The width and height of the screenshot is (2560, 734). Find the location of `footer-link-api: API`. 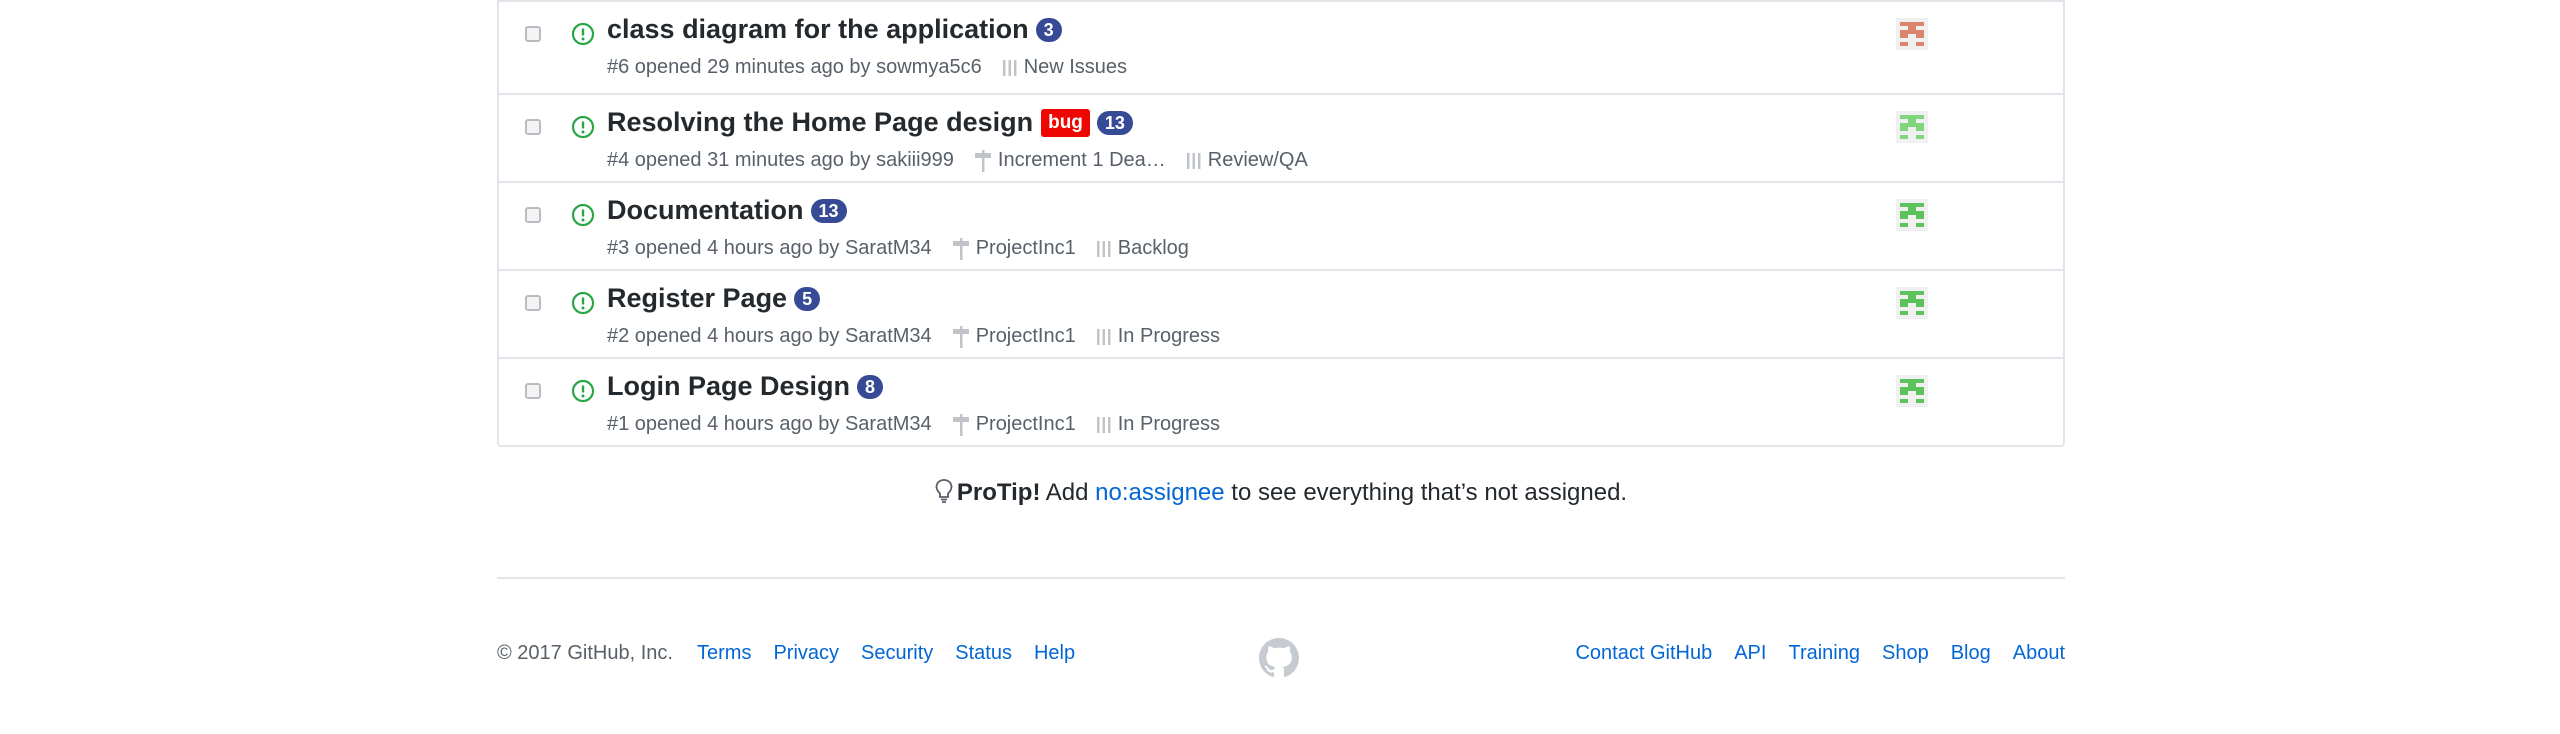

footer-link-api: API is located at coordinates (1750, 653).